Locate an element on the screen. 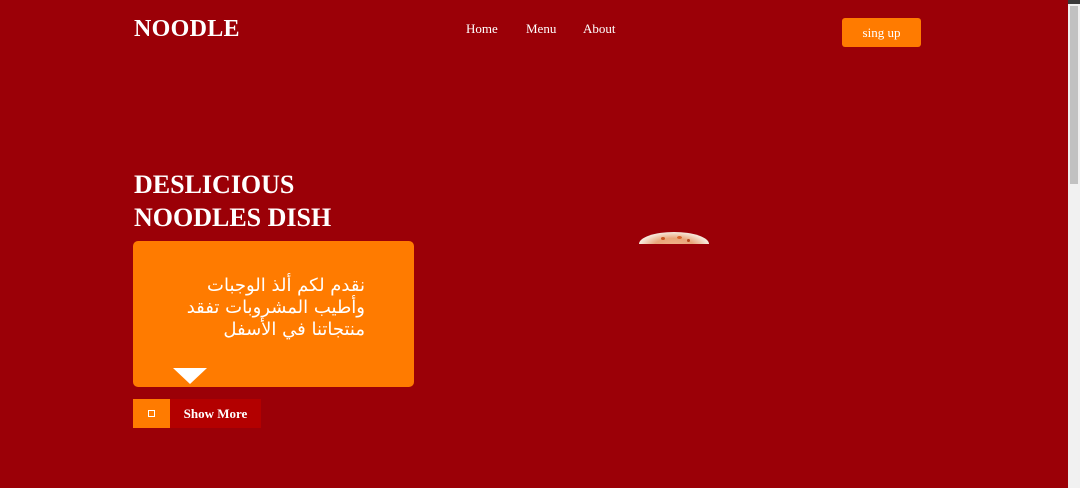 This screenshot has width=1080, height=488. nav-item-home: Home is located at coordinates (482, 29).